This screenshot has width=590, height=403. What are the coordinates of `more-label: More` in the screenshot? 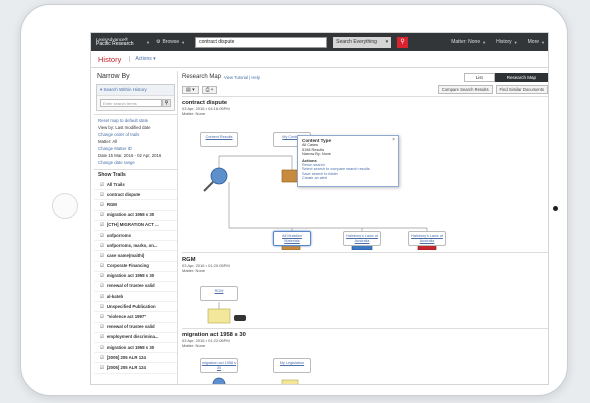 It's located at (533, 42).